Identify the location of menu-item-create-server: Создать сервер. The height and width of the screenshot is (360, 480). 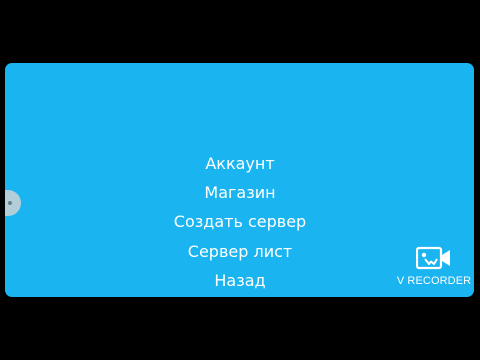
(240, 222).